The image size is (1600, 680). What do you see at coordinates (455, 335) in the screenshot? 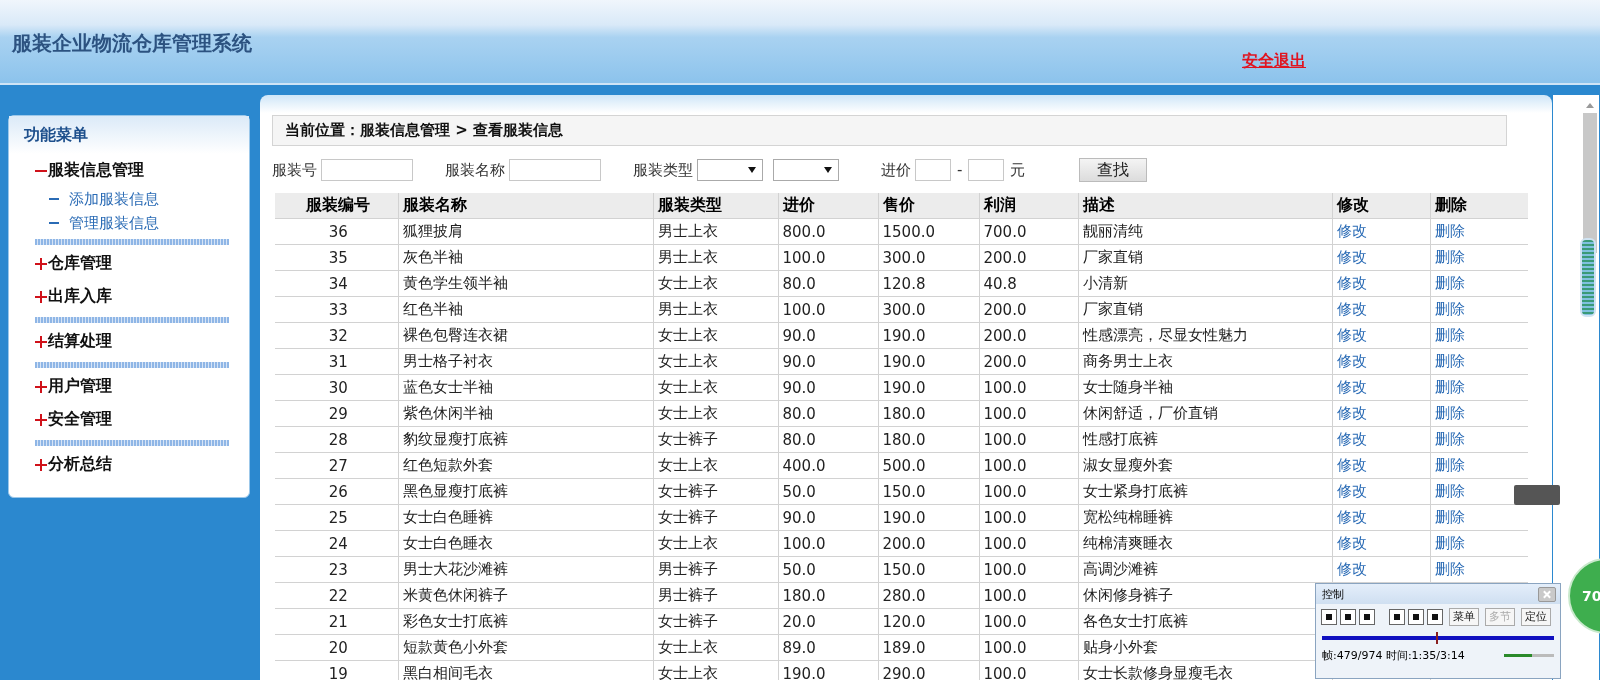
I see `table-cell: 裸色包臀连衣裙` at bounding box center [455, 335].